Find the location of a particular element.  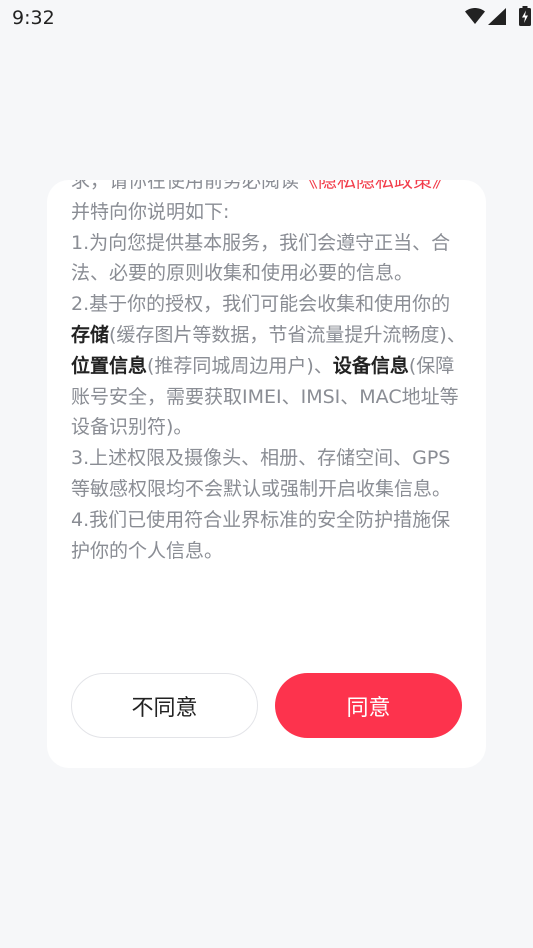

clause-1: 1.为向您提供基本服务，我们会遵守正当、合法、必要的原则收集和使用必要的信息。 is located at coordinates (261, 258).